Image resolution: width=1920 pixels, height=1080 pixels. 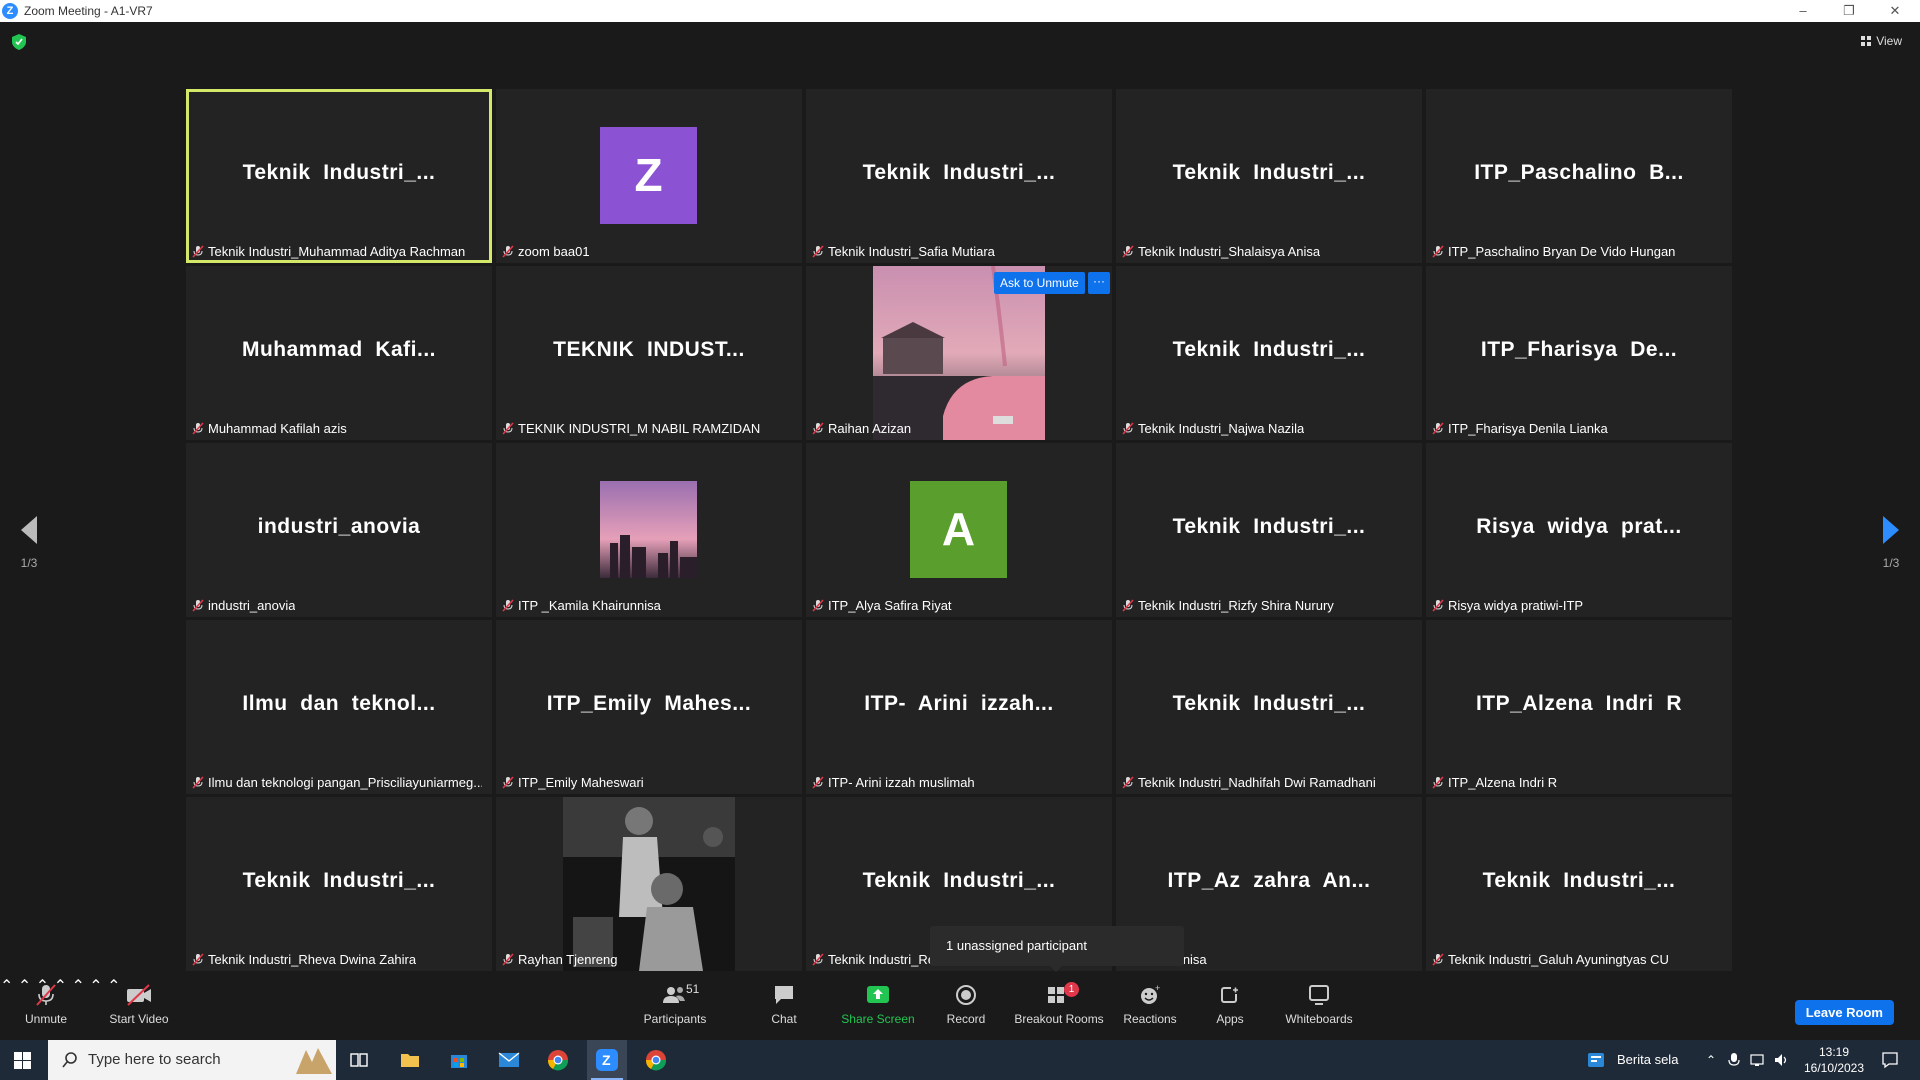 What do you see at coordinates (1071, 989) in the screenshot?
I see `breakout-badge: 1` at bounding box center [1071, 989].